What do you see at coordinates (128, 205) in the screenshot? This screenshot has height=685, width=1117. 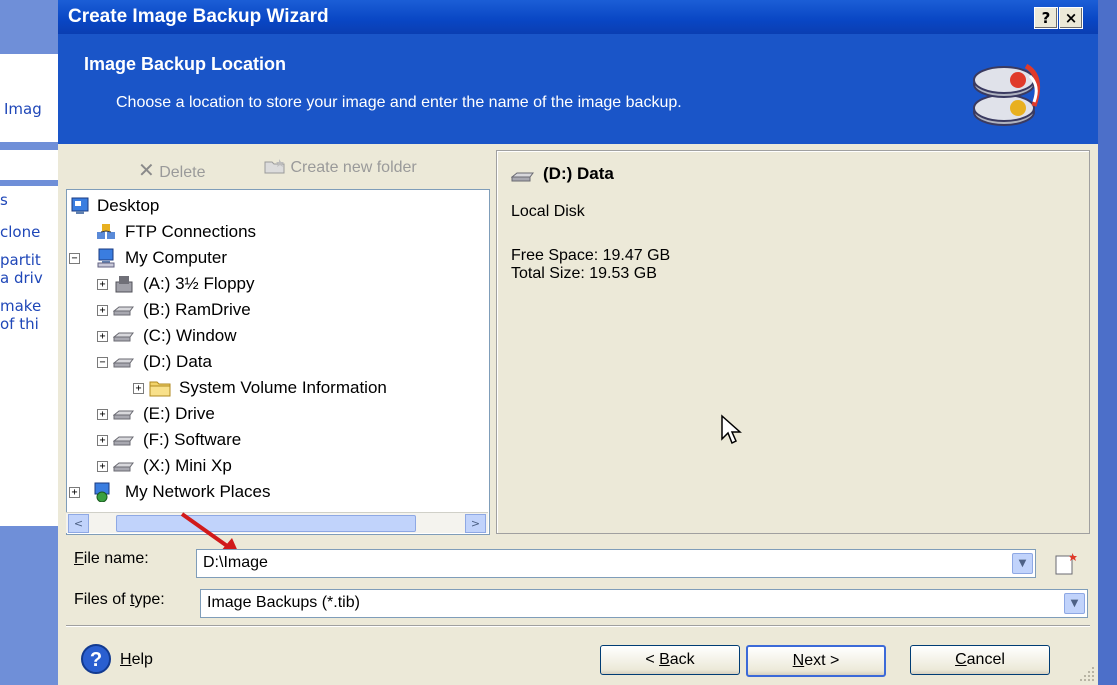 I see `tree-label: Desktop` at bounding box center [128, 205].